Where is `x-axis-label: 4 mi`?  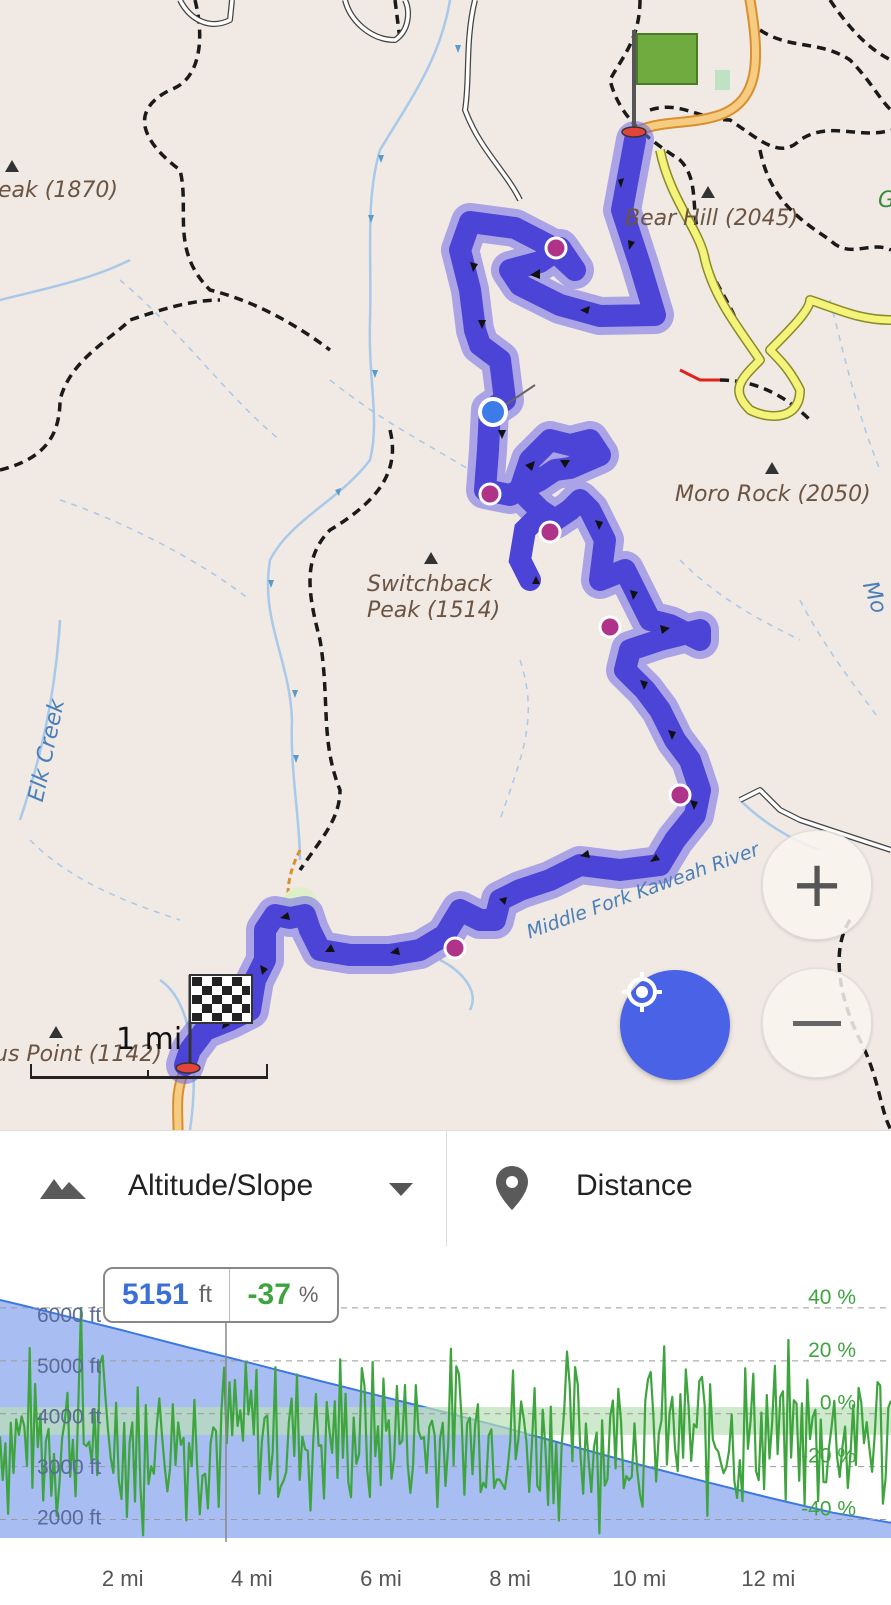
x-axis-label: 4 mi is located at coordinates (252, 1578).